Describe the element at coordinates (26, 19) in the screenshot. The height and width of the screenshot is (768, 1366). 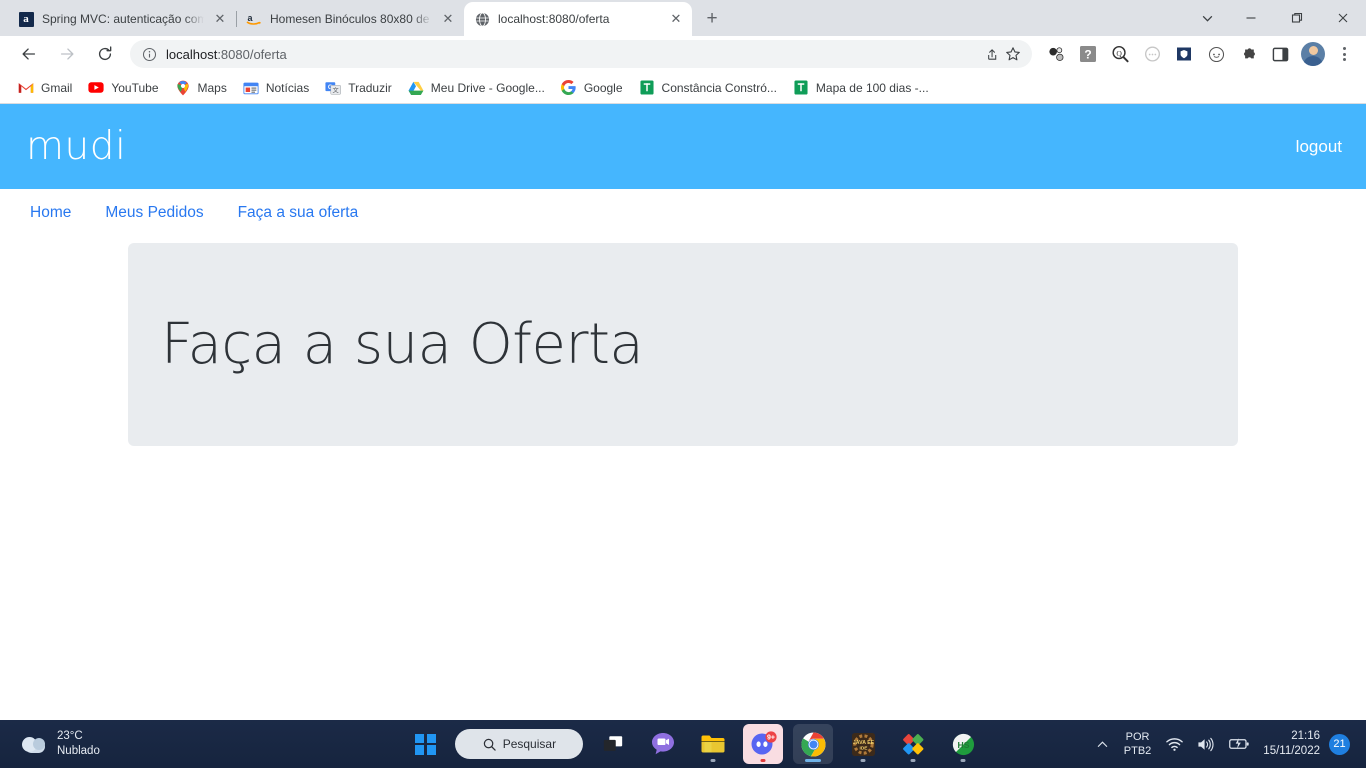
I see `alura-icon: a` at that location.